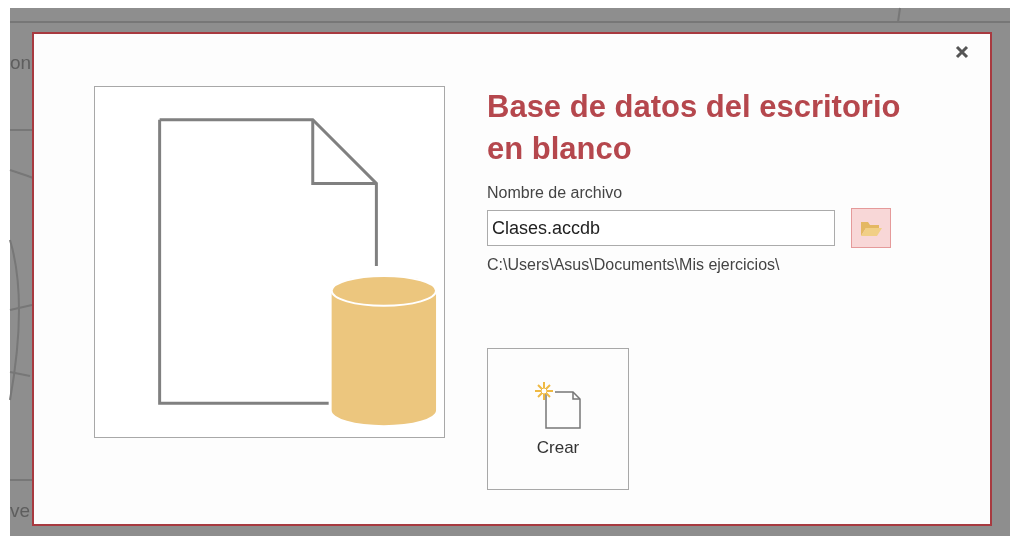  What do you see at coordinates (661, 228) in the screenshot?
I see `file-name-field: Clases.accdb` at bounding box center [661, 228].